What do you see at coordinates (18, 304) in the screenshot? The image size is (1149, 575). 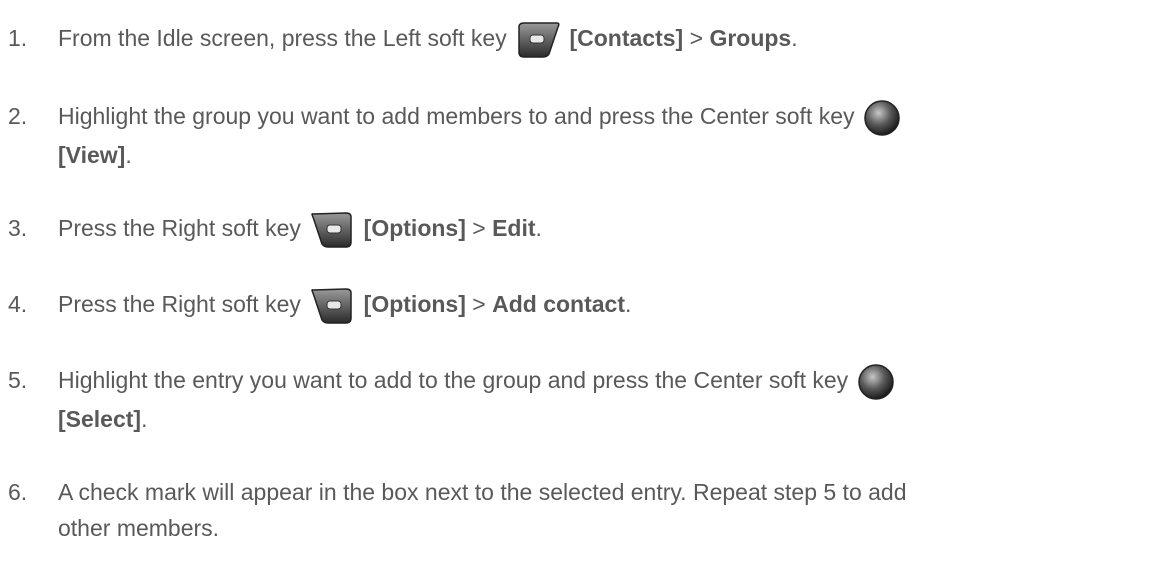 I see `step-number: 4.` at bounding box center [18, 304].